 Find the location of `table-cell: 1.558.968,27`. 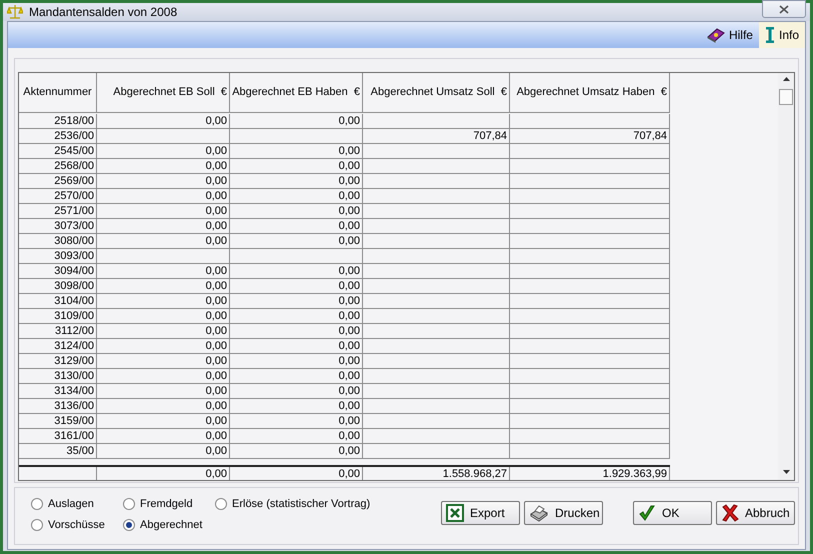

table-cell: 1.558.968,27 is located at coordinates (436, 473).